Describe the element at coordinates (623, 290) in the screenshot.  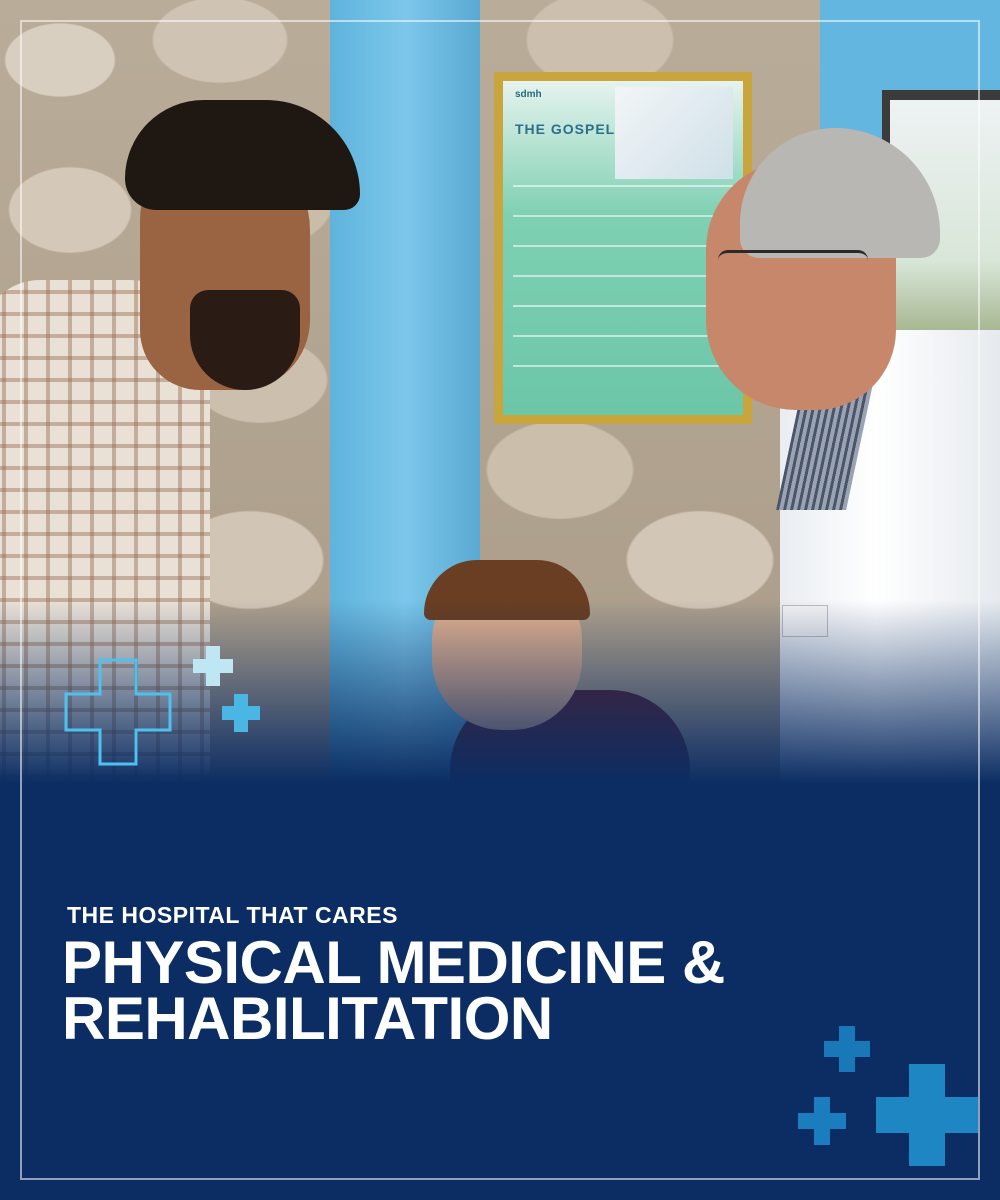
I see `poster-text-lines` at that location.